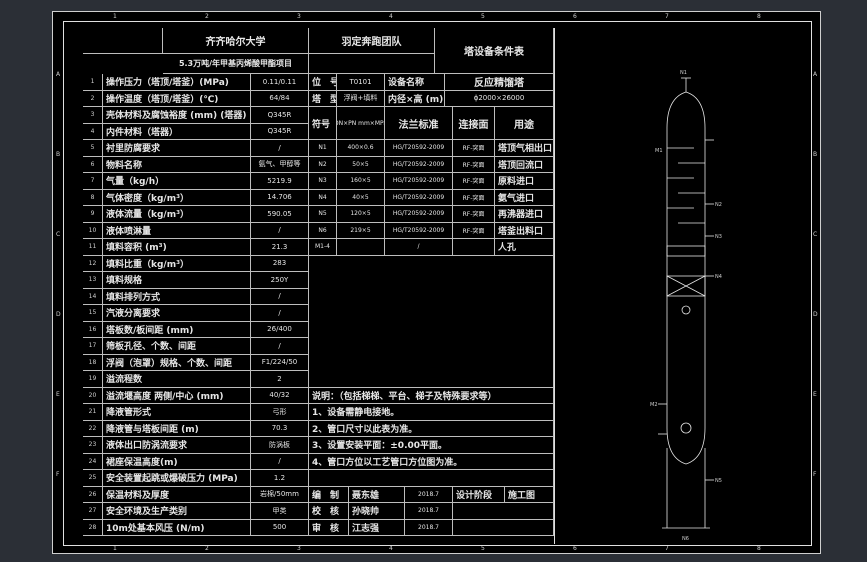  Describe the element at coordinates (431, 428) in the screenshot. I see `note-2: 2、管口尺寸以此表为准。` at that location.